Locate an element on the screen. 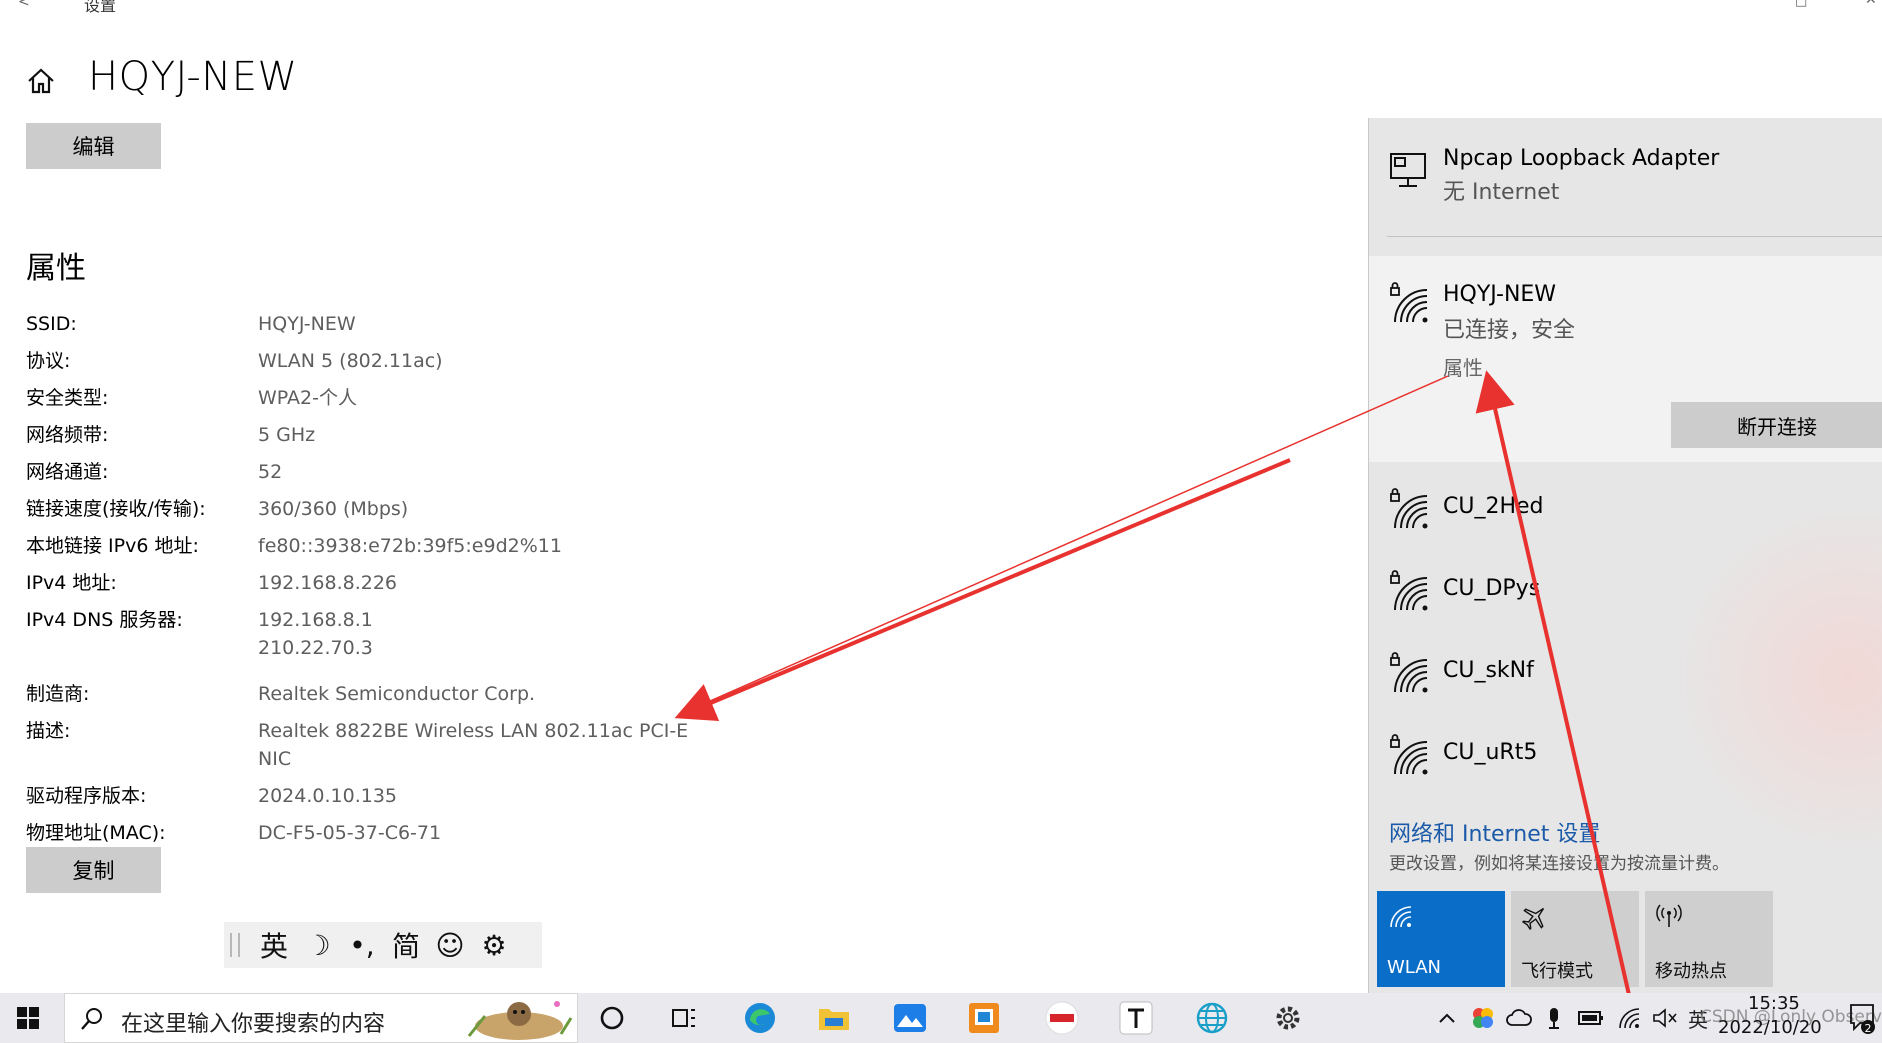 This screenshot has height=1043, width=1882. property-label: SSID: is located at coordinates (51, 324).